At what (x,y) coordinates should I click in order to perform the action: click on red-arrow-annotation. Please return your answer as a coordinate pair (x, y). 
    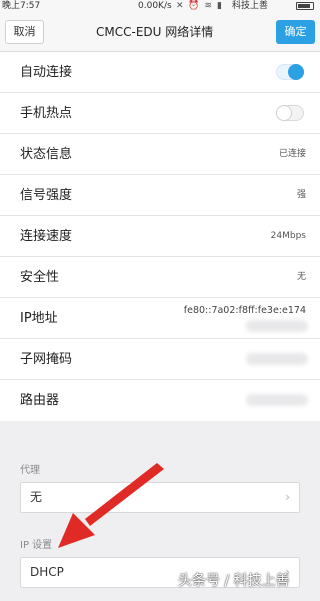
    Looking at the image, I should click on (111, 505).